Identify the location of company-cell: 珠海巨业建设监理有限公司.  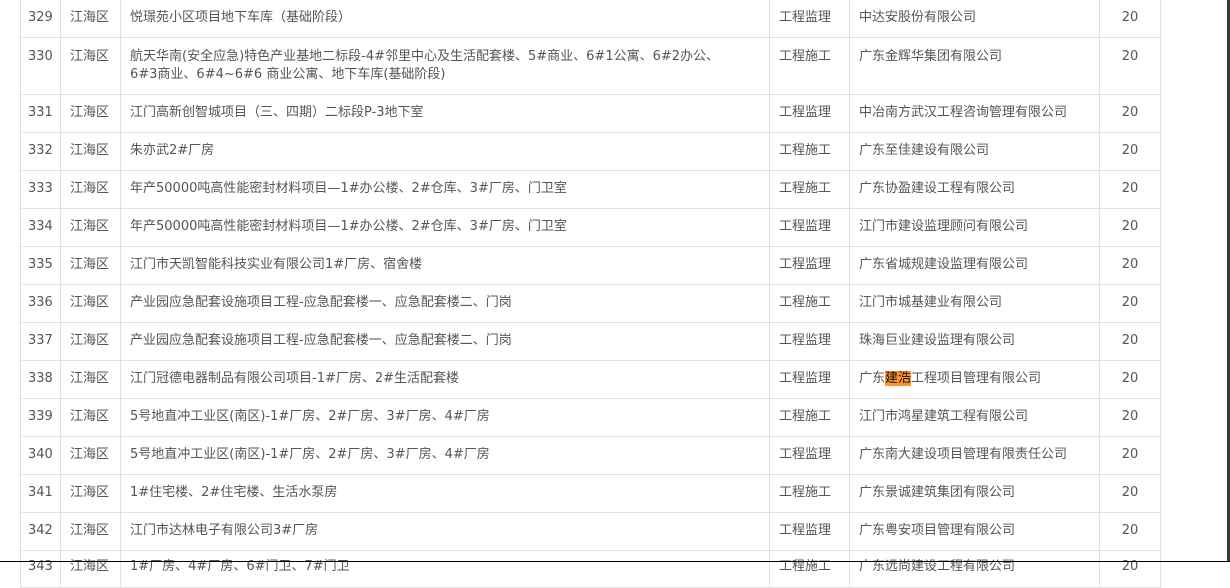
(974, 341).